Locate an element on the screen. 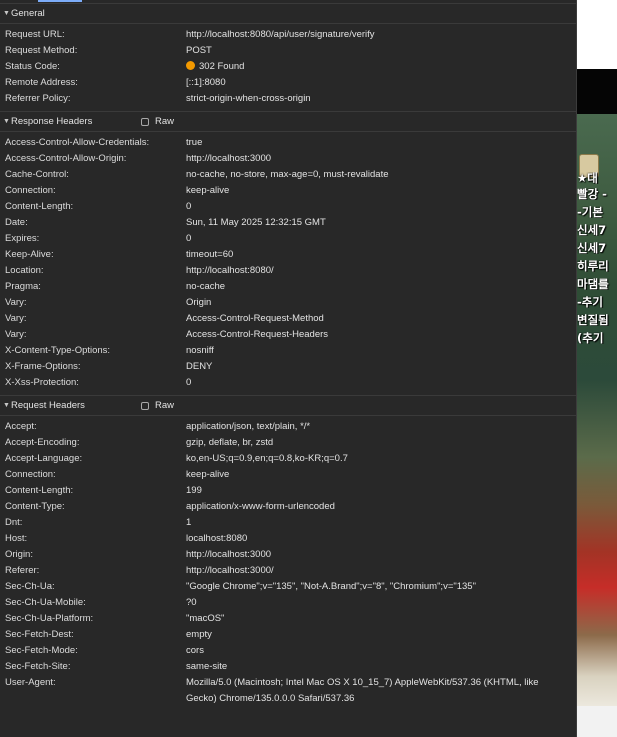 Image resolution: width=617 pixels, height=737 pixels. header-value: localhost:8080 is located at coordinates (376, 539).